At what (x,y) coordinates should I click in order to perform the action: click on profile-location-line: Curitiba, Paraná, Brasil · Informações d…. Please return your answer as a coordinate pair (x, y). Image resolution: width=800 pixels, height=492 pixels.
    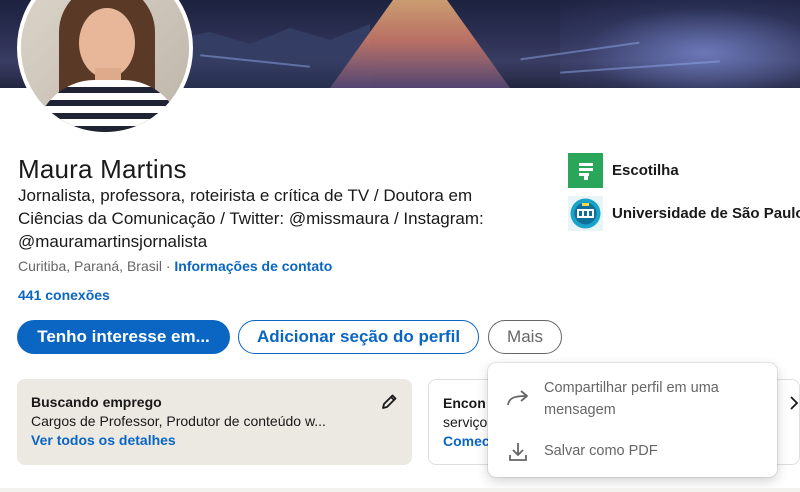
    Looking at the image, I should click on (175, 266).